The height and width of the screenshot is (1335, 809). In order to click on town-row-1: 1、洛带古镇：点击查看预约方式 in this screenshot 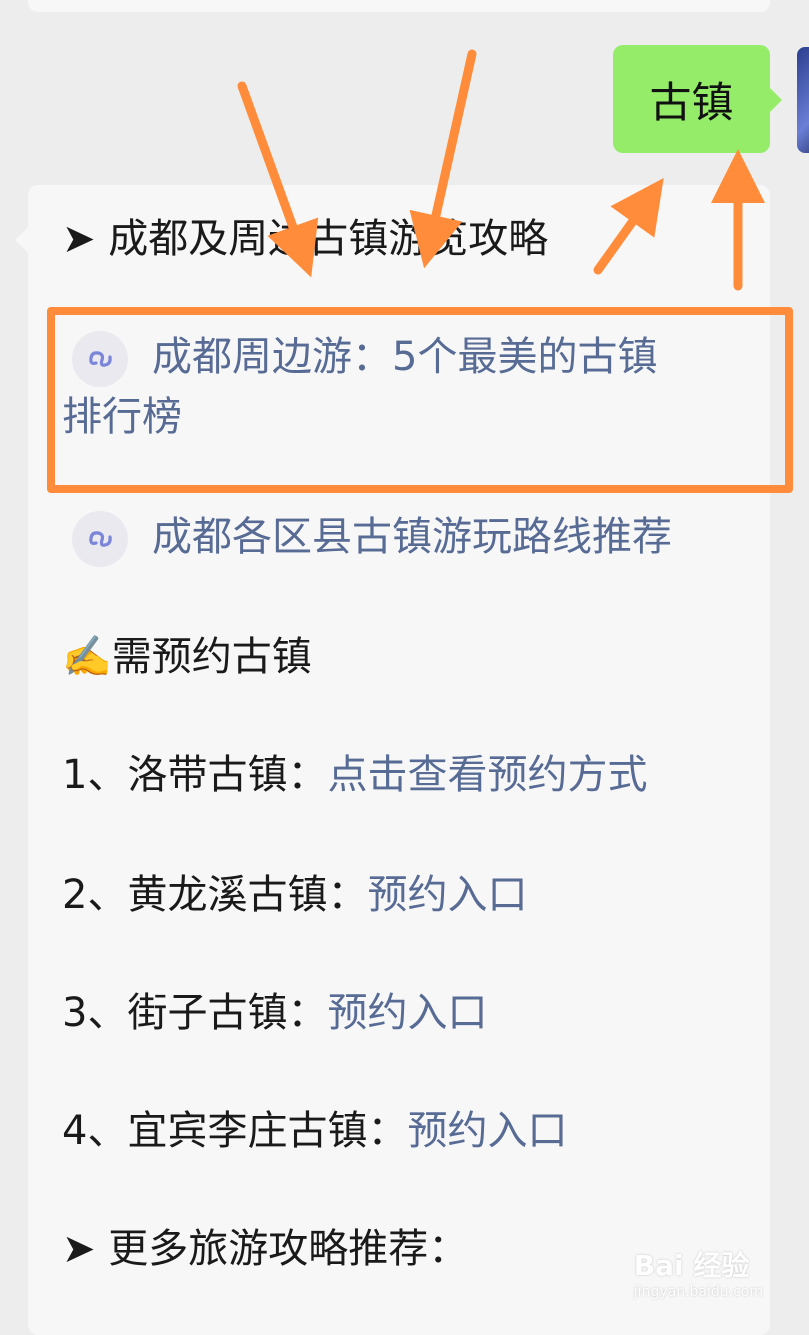, I will do `click(354, 775)`.